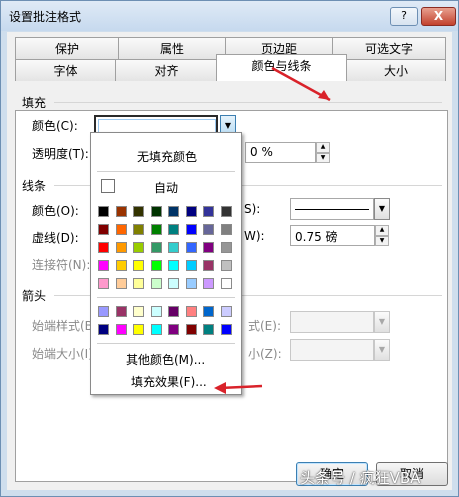 The width and height of the screenshot is (459, 497). I want to click on tab-properties: 属性, so click(172, 48).